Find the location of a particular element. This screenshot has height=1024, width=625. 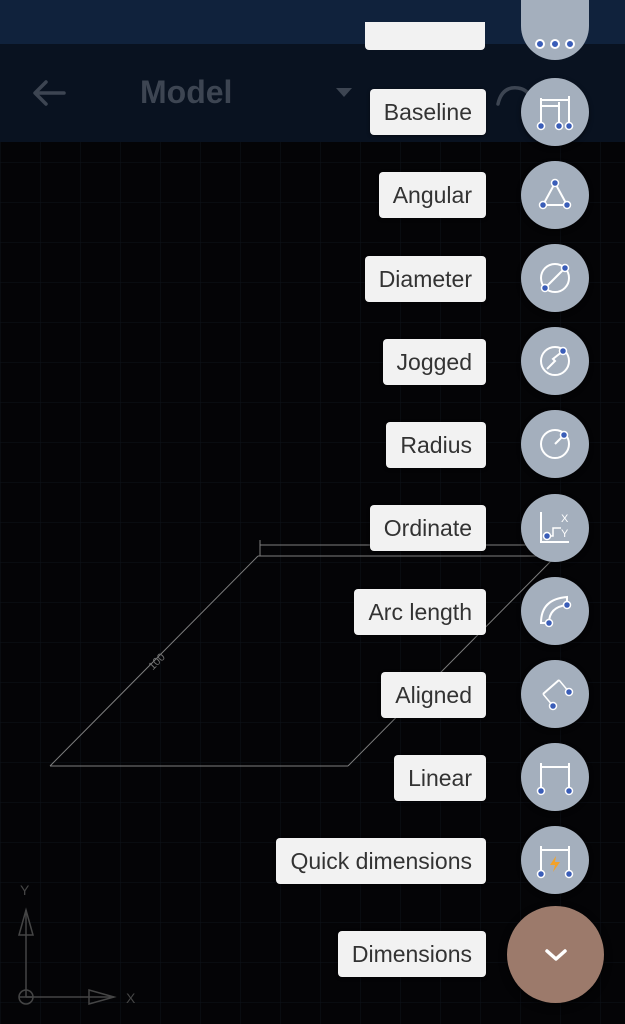

menu-item-linear-label: Linear is located at coordinates (440, 778).